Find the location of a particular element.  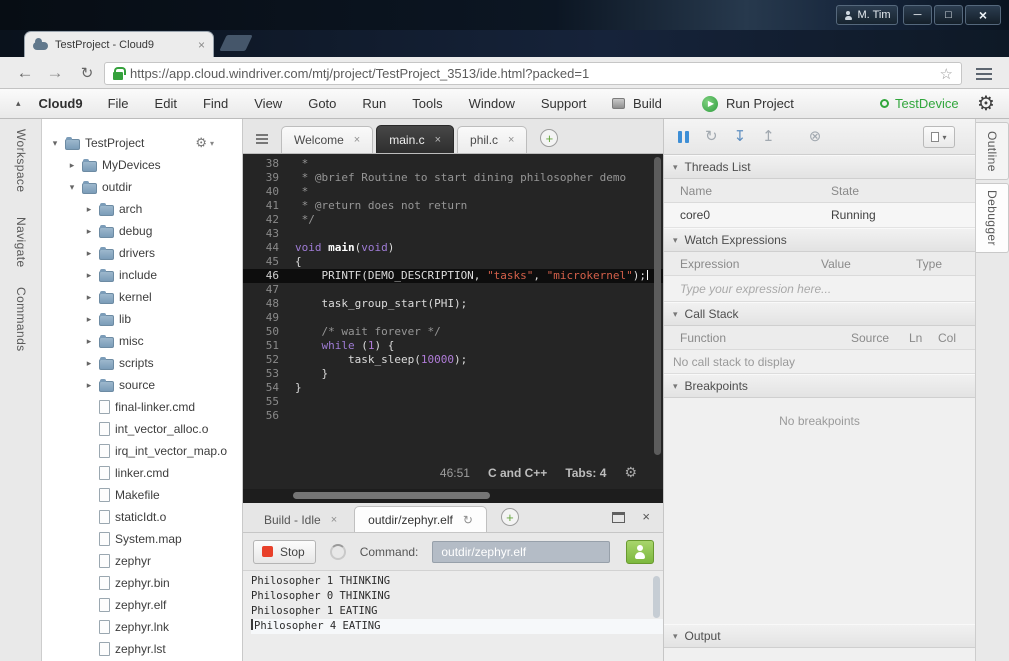

editor-vertical-scrollbar is located at coordinates (657, 306).